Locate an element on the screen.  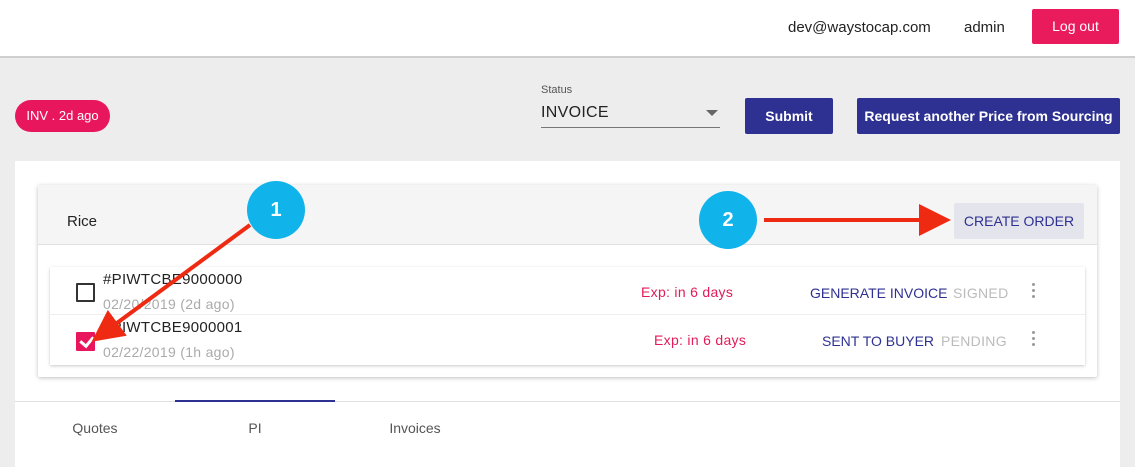
pi-date: 02/22/2019 (1h ago) is located at coordinates (169, 352).